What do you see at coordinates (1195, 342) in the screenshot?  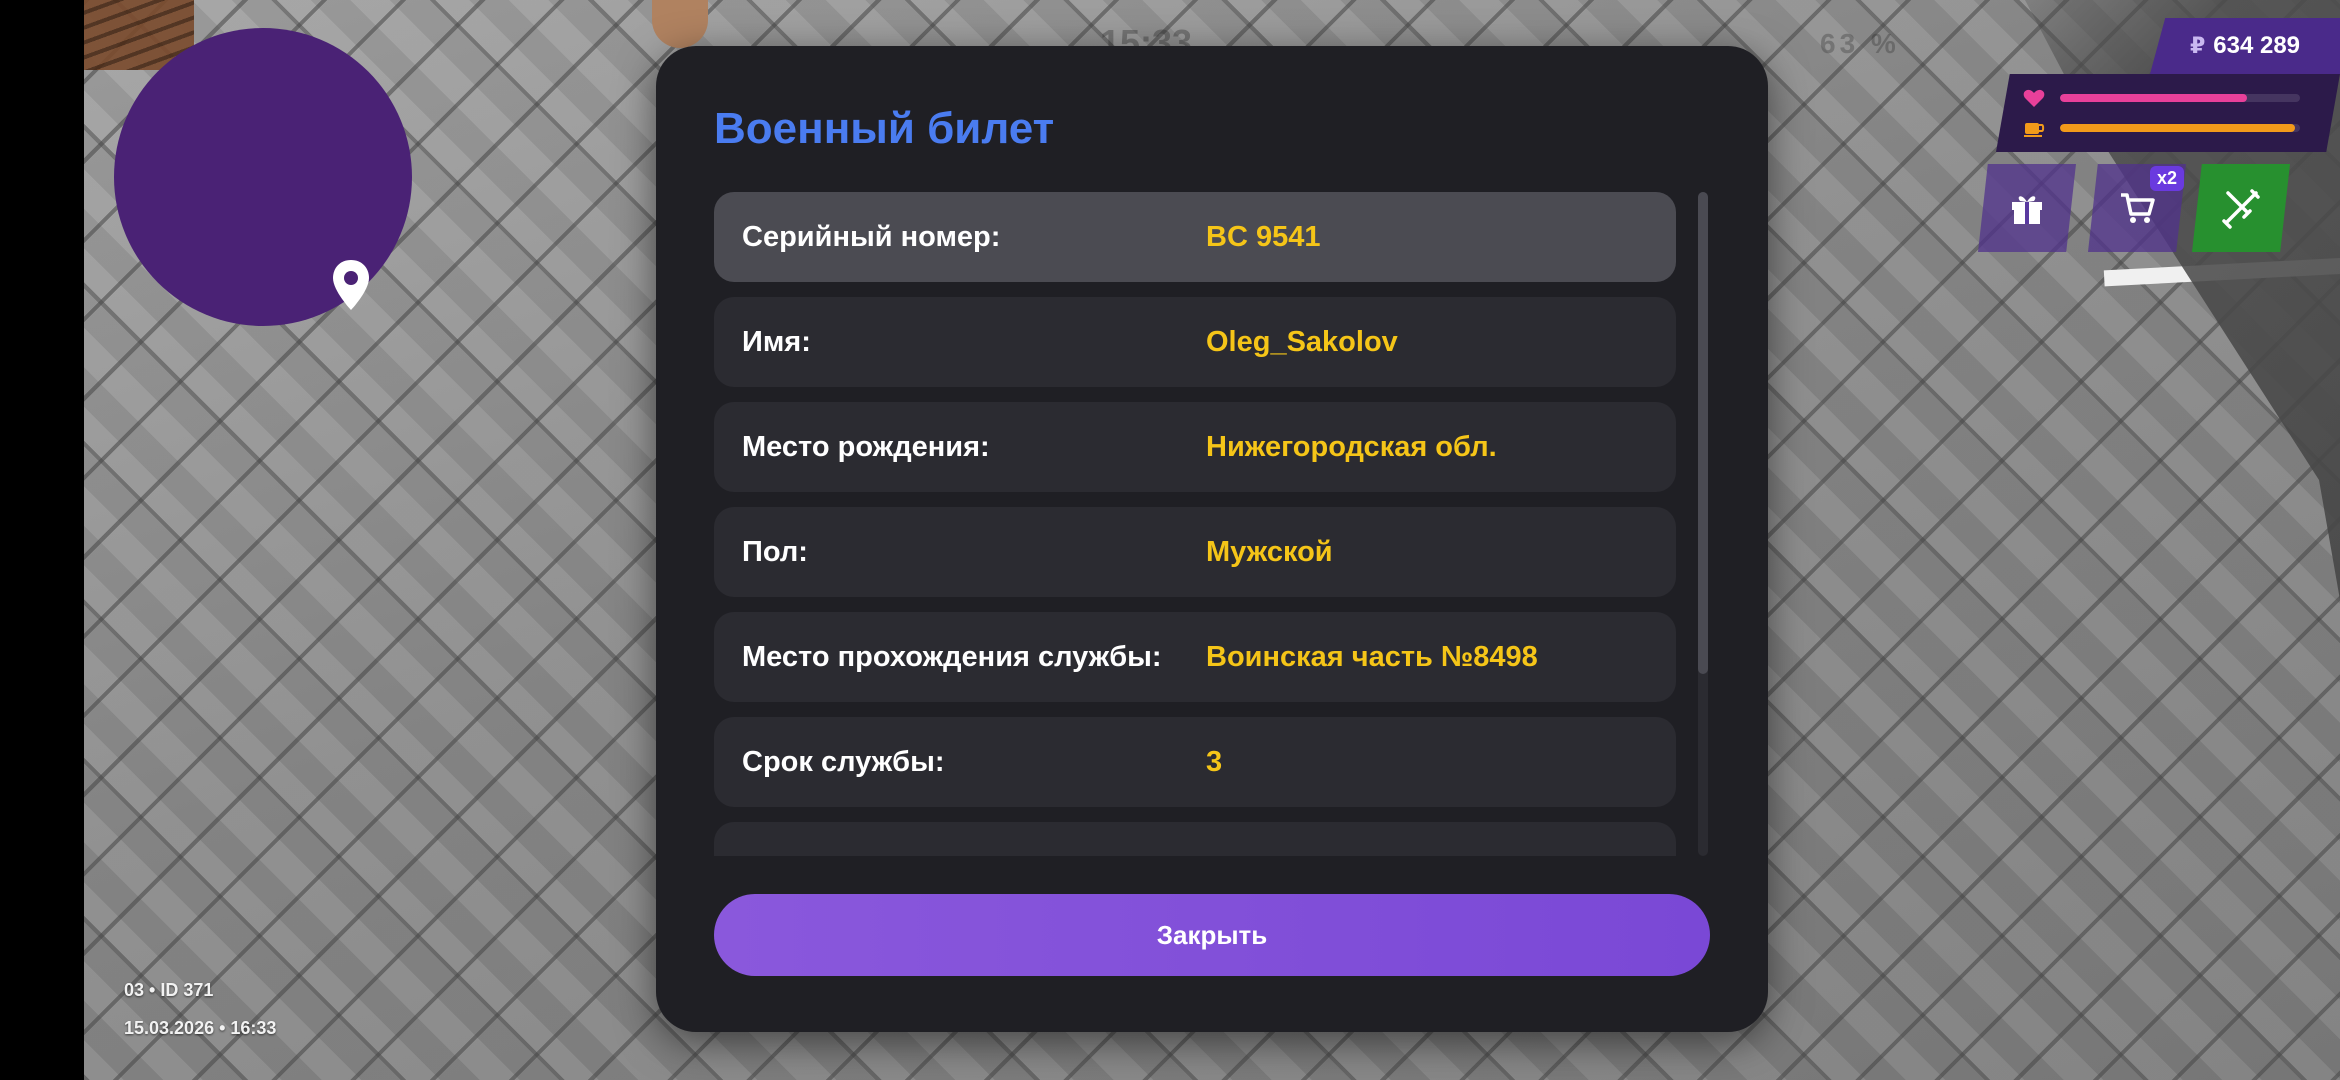 I see `info-row-name: Имя: Oleg_Sakolov` at bounding box center [1195, 342].